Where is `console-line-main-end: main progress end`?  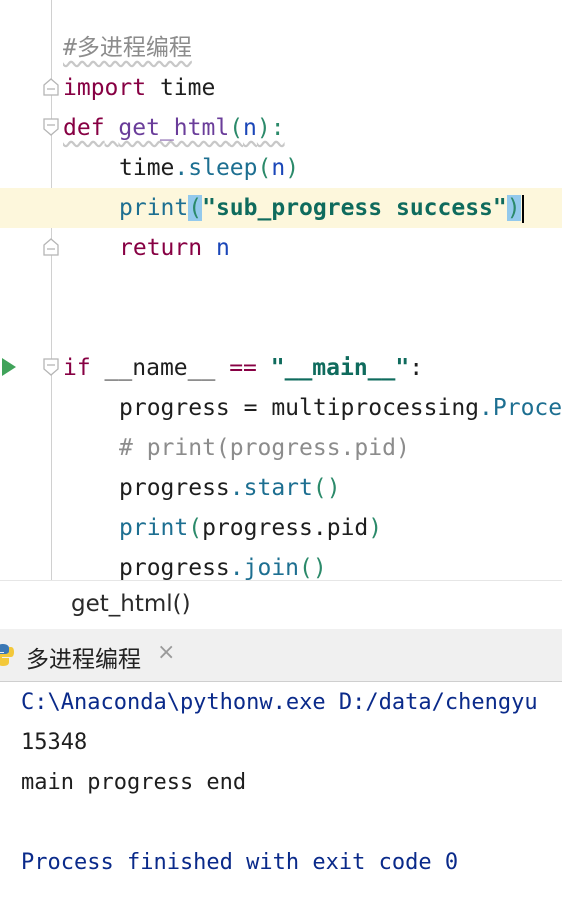
console-line-main-end: main progress end is located at coordinates (134, 782).